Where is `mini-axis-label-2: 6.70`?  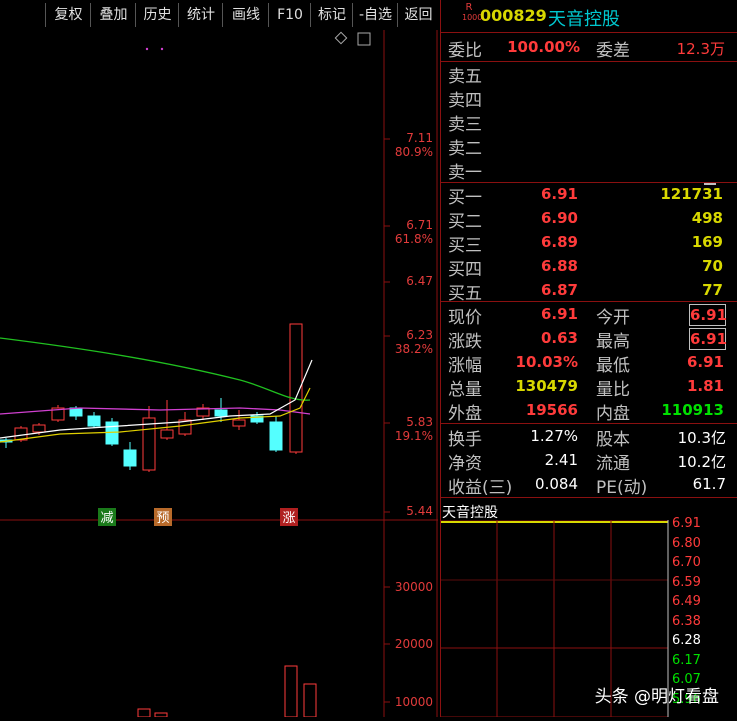
mini-axis-label-2: 6.70 is located at coordinates (686, 562).